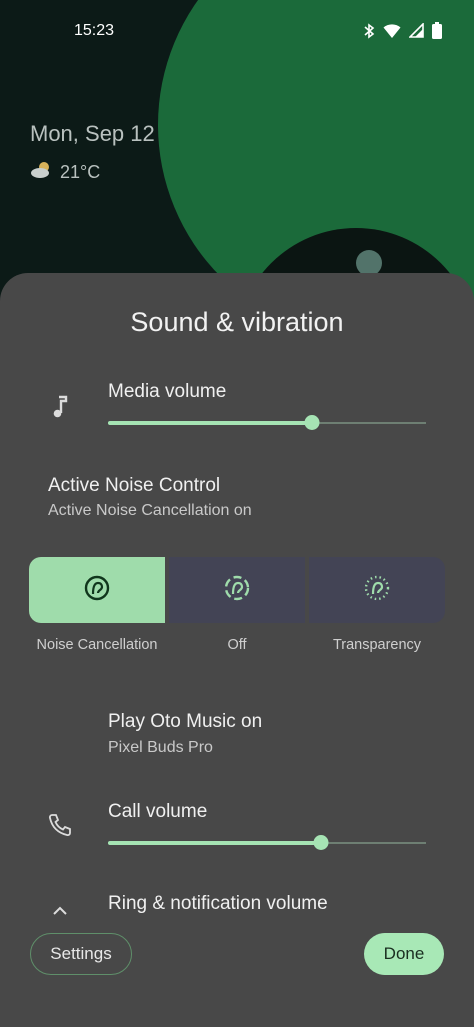 This screenshot has width=474, height=1027. I want to click on status-time: 15:23, so click(94, 30).